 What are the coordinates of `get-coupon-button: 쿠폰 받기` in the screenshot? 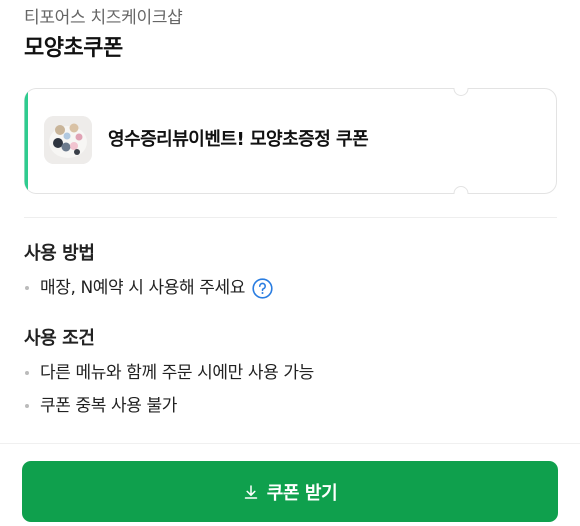 It's located at (290, 491).